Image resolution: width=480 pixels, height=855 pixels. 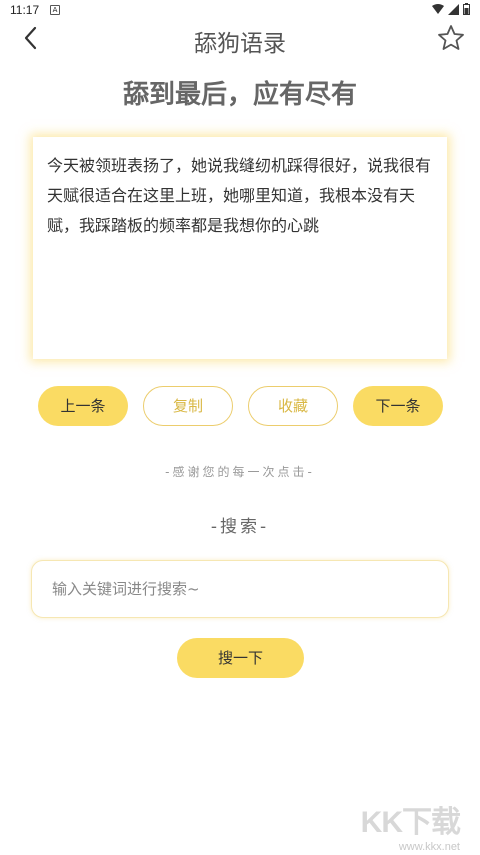 What do you see at coordinates (293, 406) in the screenshot?
I see `collect-button: 收藏` at bounding box center [293, 406].